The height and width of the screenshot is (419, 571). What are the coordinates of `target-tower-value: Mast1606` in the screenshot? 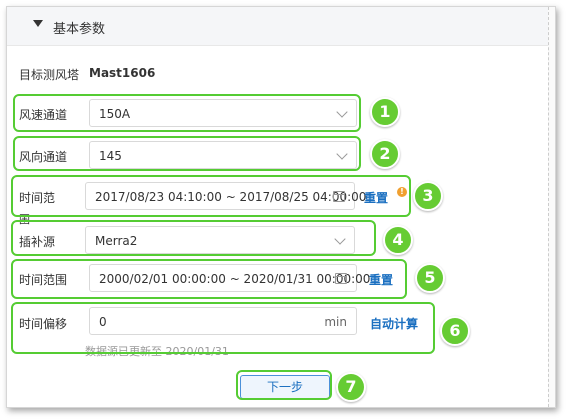 It's located at (122, 73).